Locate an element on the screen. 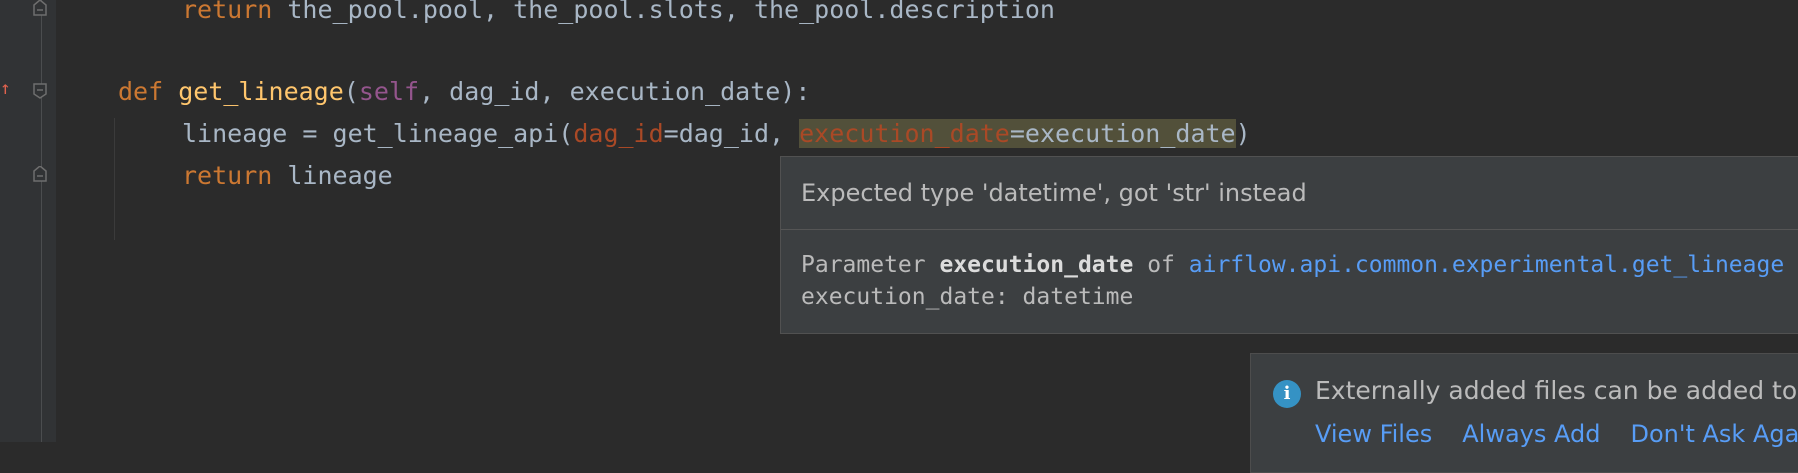 The height and width of the screenshot is (473, 1798). warning-highlight: execution_date=execution_date is located at coordinates (1017, 133).